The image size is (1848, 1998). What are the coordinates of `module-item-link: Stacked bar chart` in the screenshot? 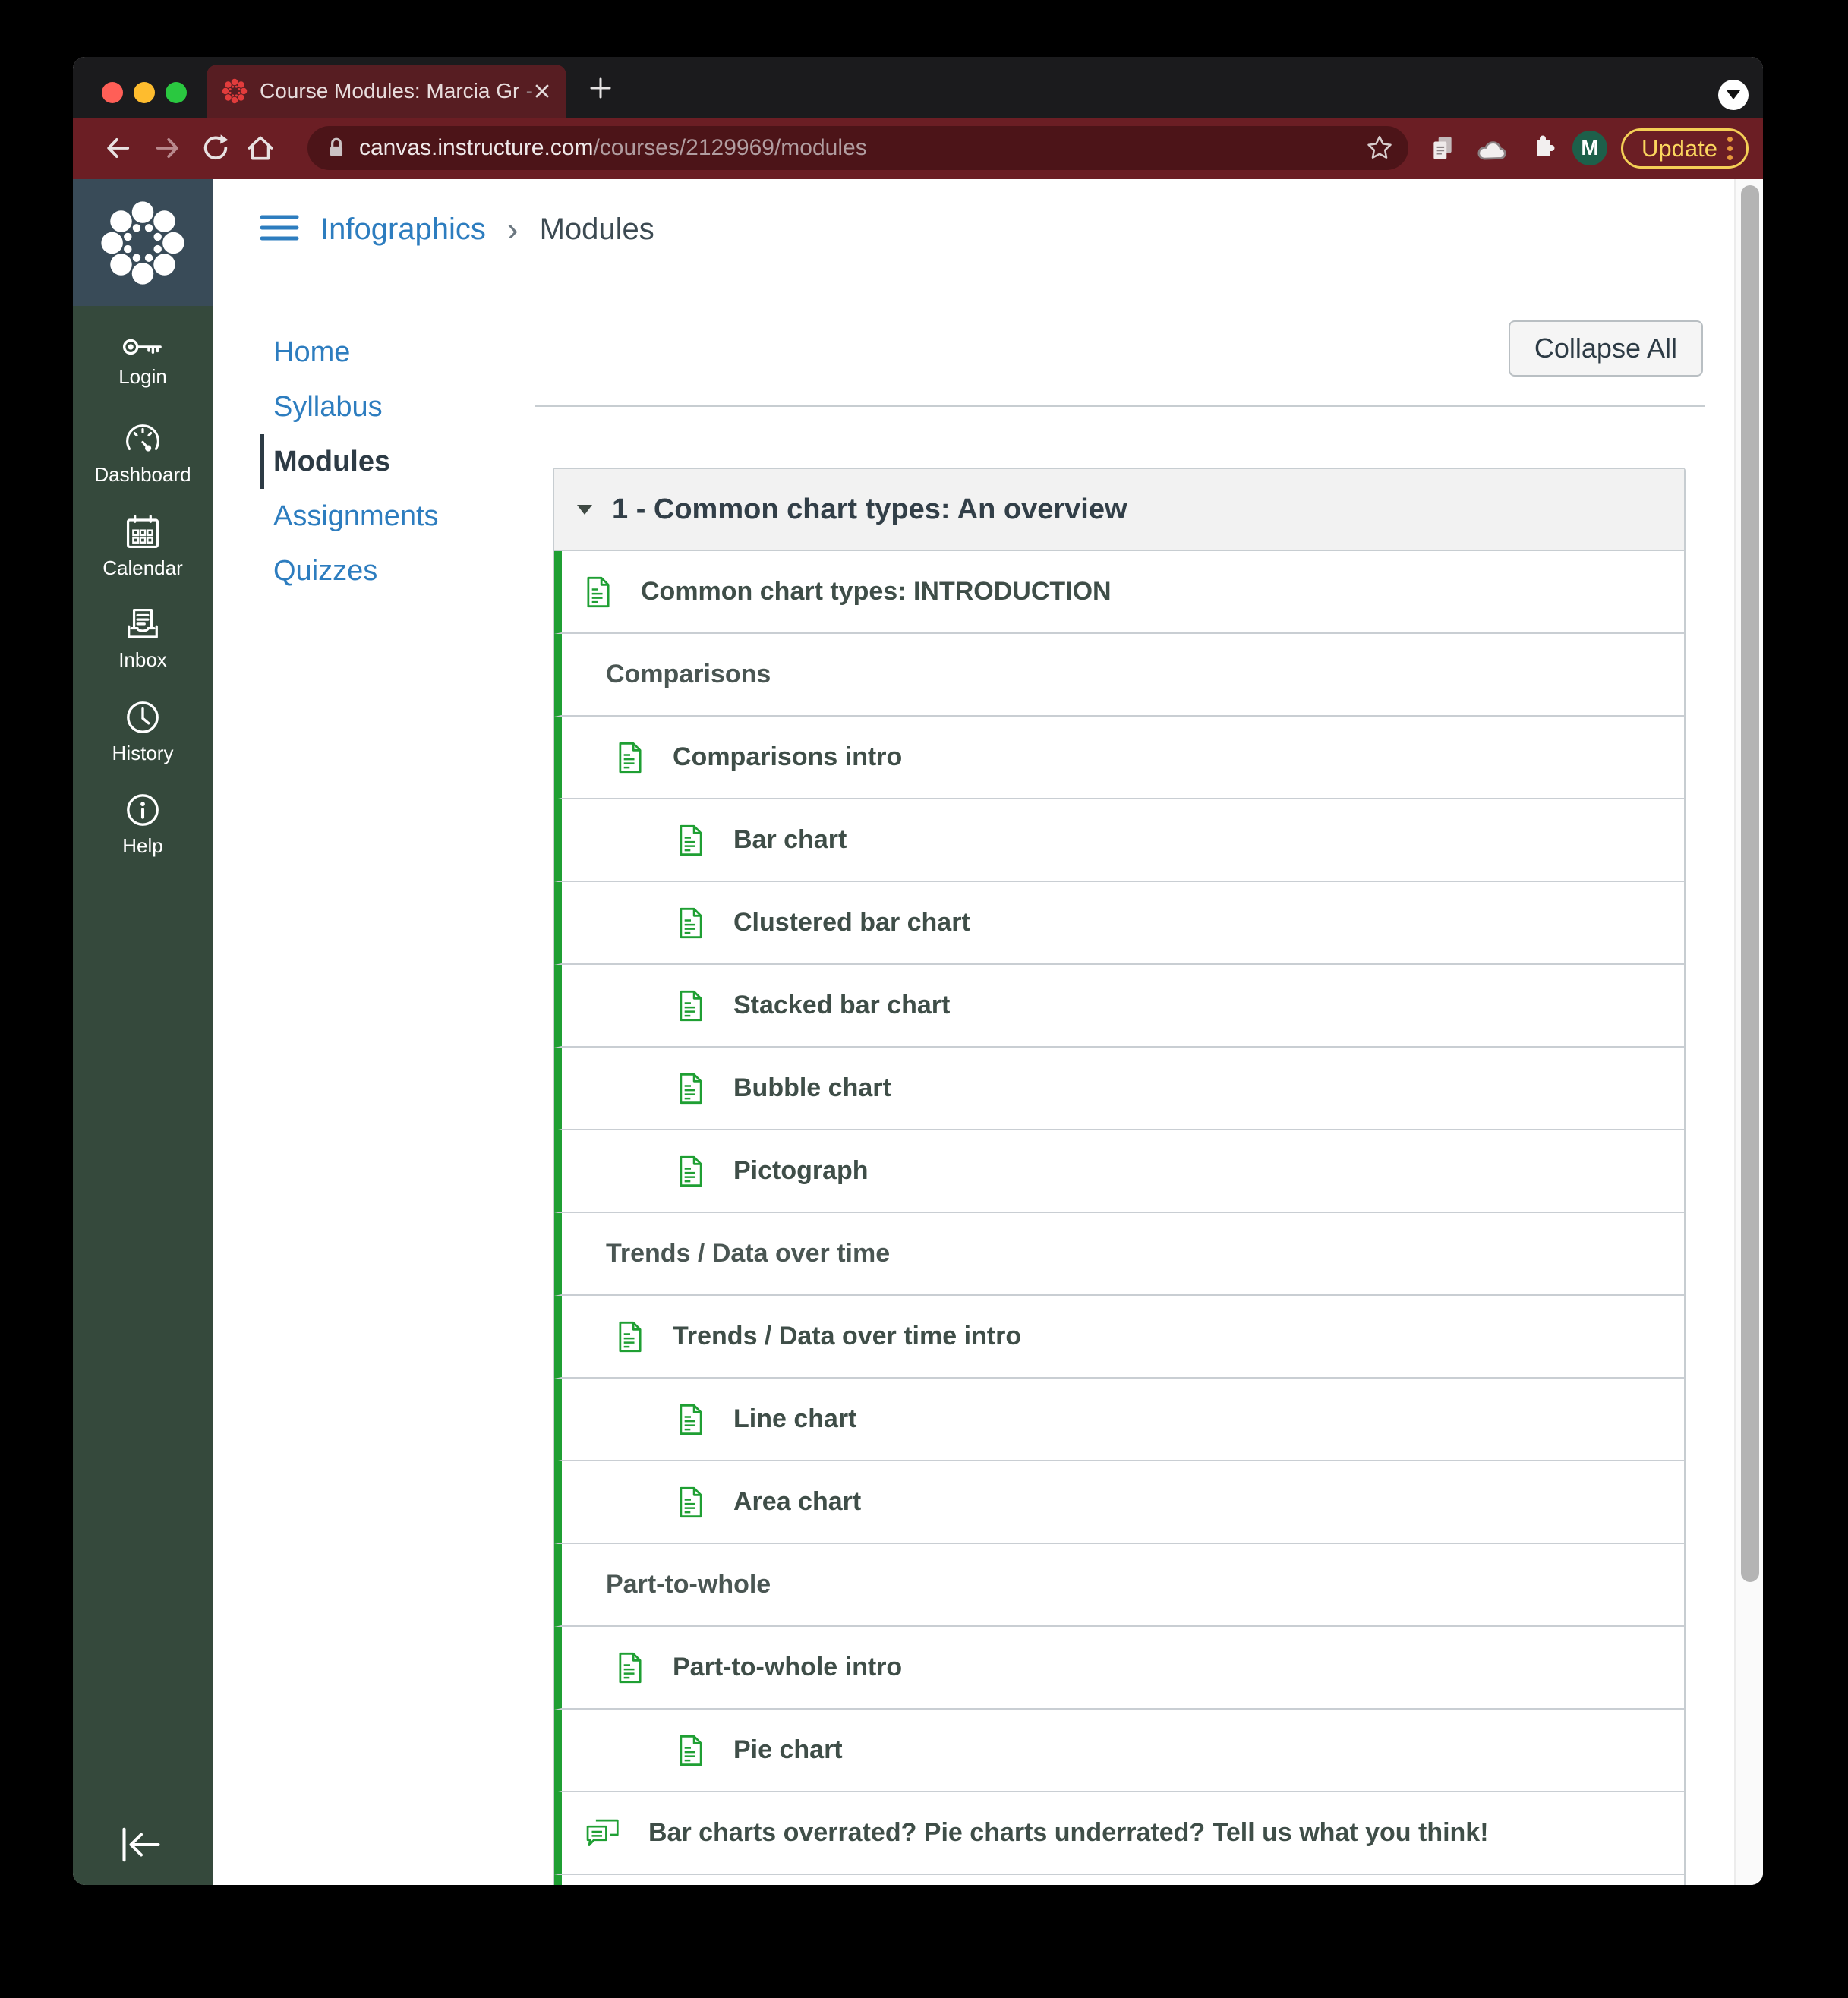 It's located at (841, 1005).